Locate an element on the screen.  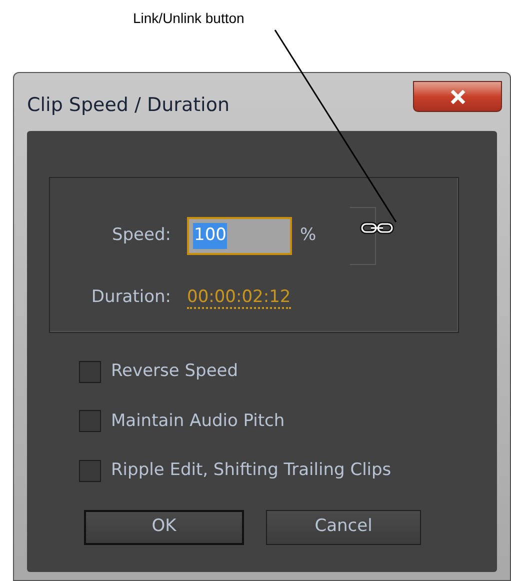
link-button is located at coordinates (377, 228).